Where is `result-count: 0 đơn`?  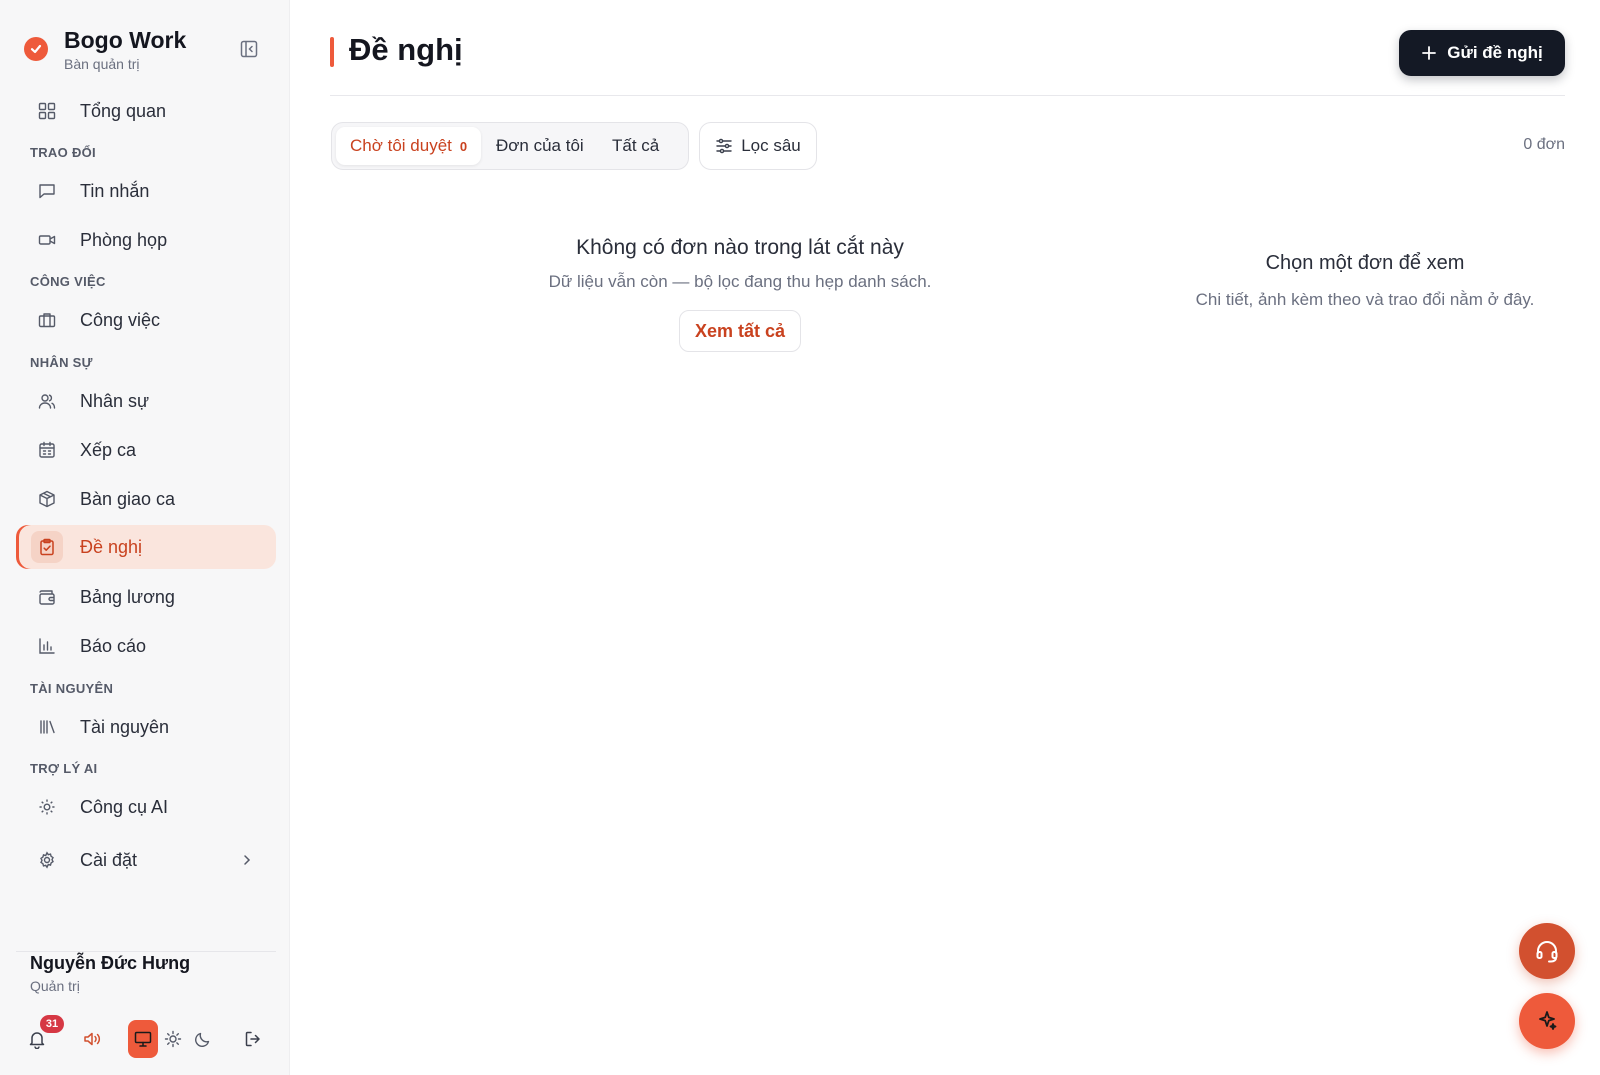
result-count: 0 đơn is located at coordinates (1544, 144).